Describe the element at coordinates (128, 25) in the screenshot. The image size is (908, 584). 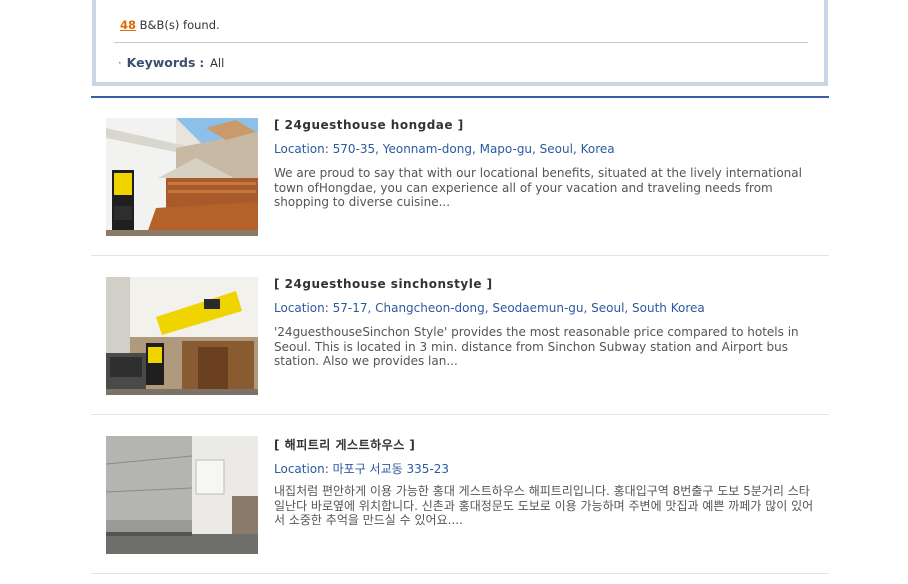
I see `result-count: 48` at that location.